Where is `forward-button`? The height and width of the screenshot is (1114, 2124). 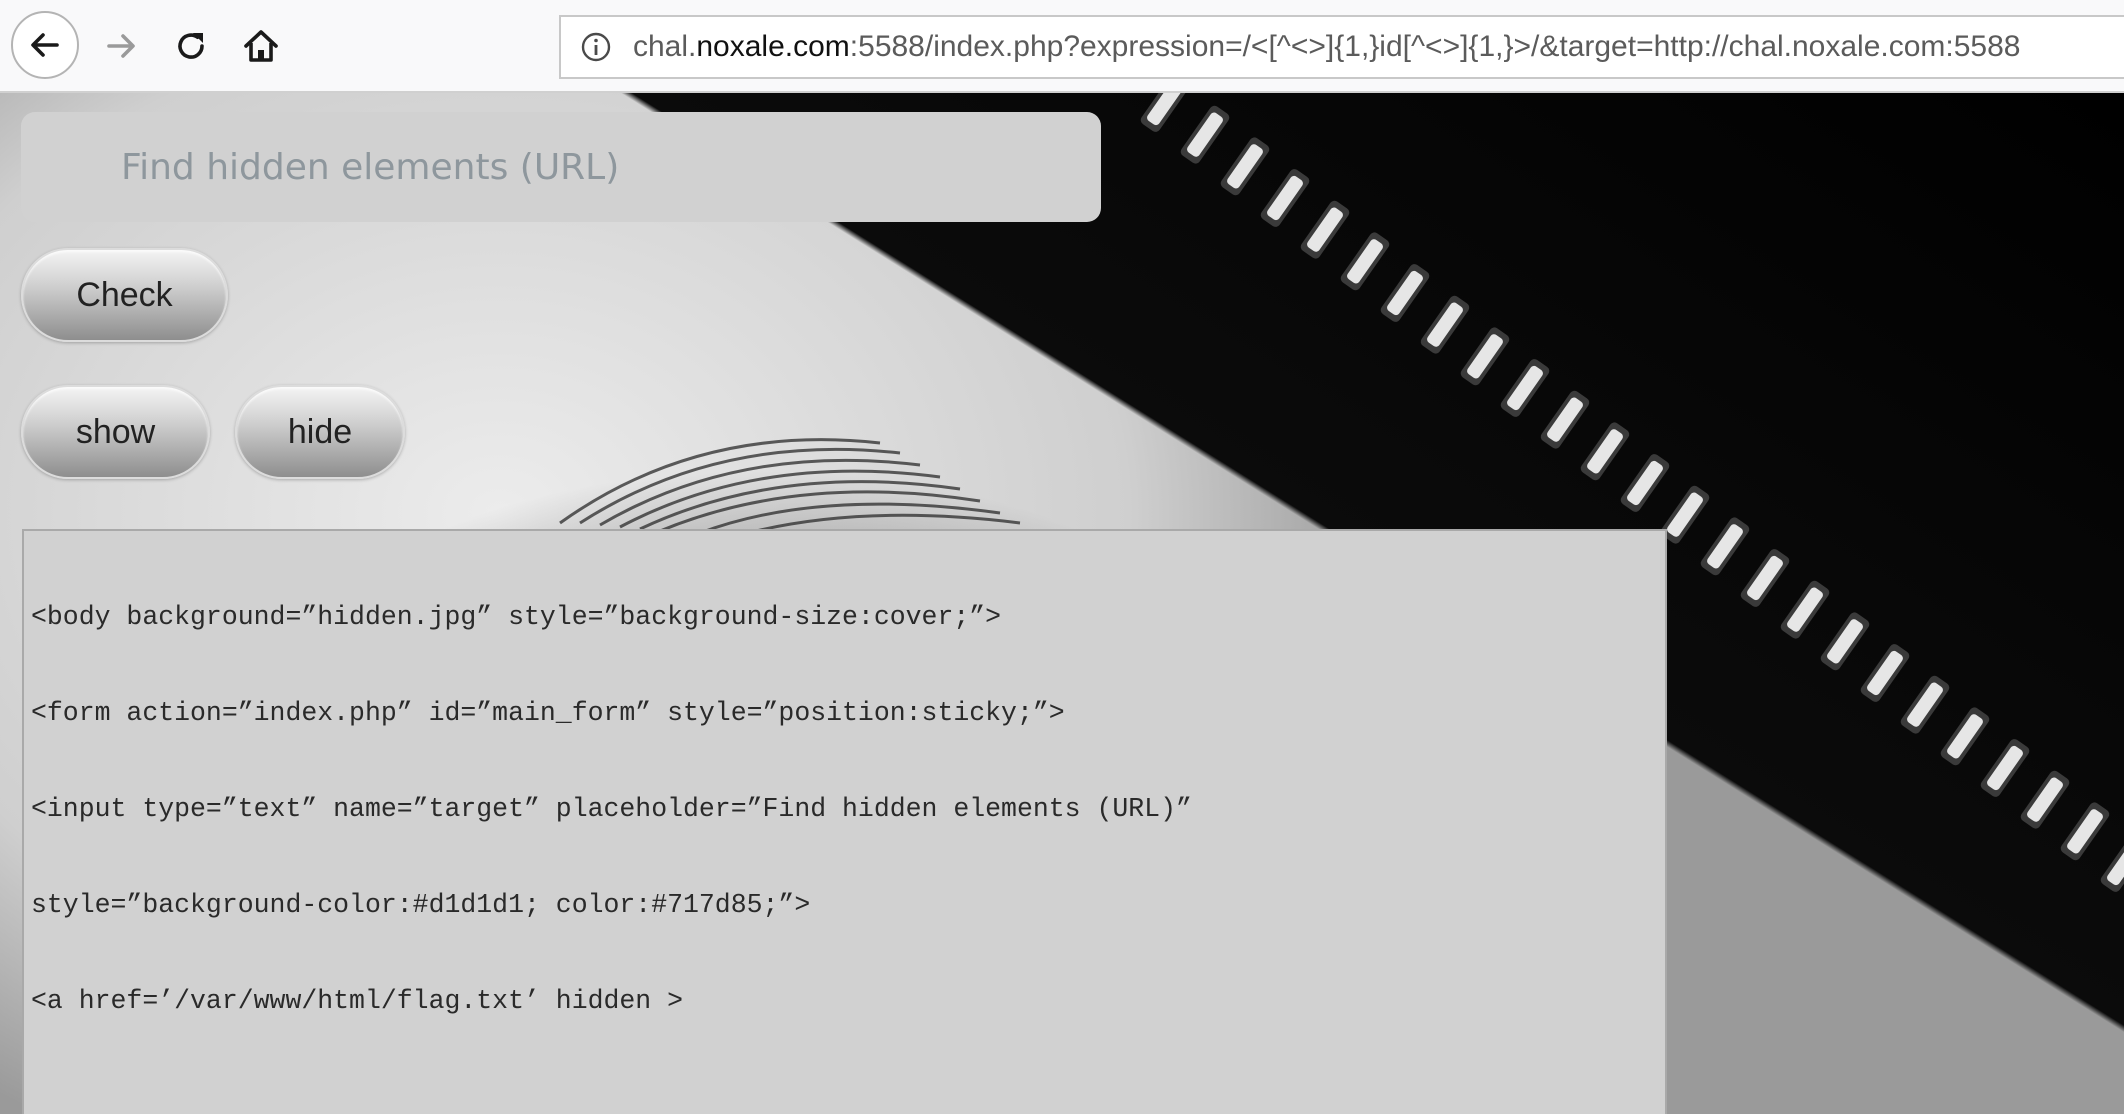 forward-button is located at coordinates (121, 46).